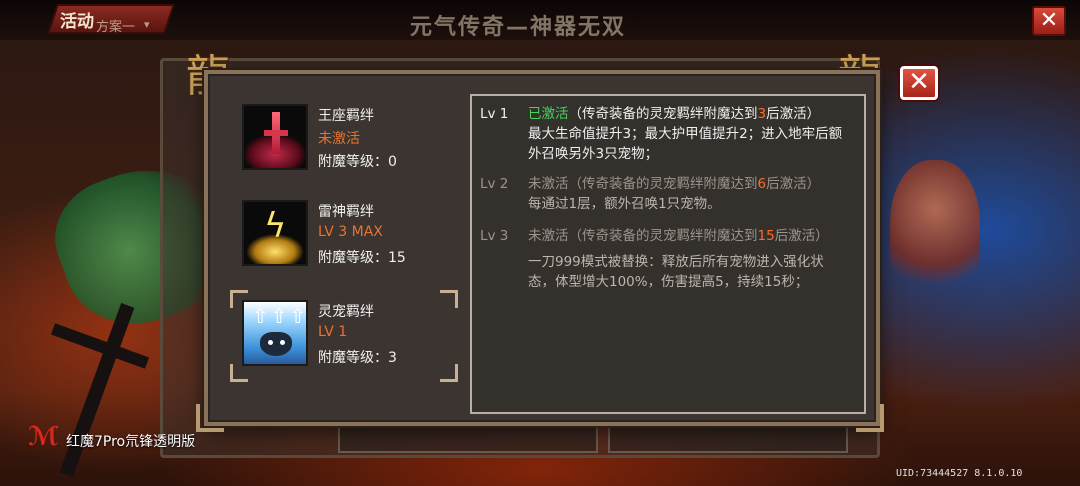 The width and height of the screenshot is (1080, 486). What do you see at coordinates (494, 184) in the screenshot?
I see `tier-level: Lv 2` at bounding box center [494, 184].